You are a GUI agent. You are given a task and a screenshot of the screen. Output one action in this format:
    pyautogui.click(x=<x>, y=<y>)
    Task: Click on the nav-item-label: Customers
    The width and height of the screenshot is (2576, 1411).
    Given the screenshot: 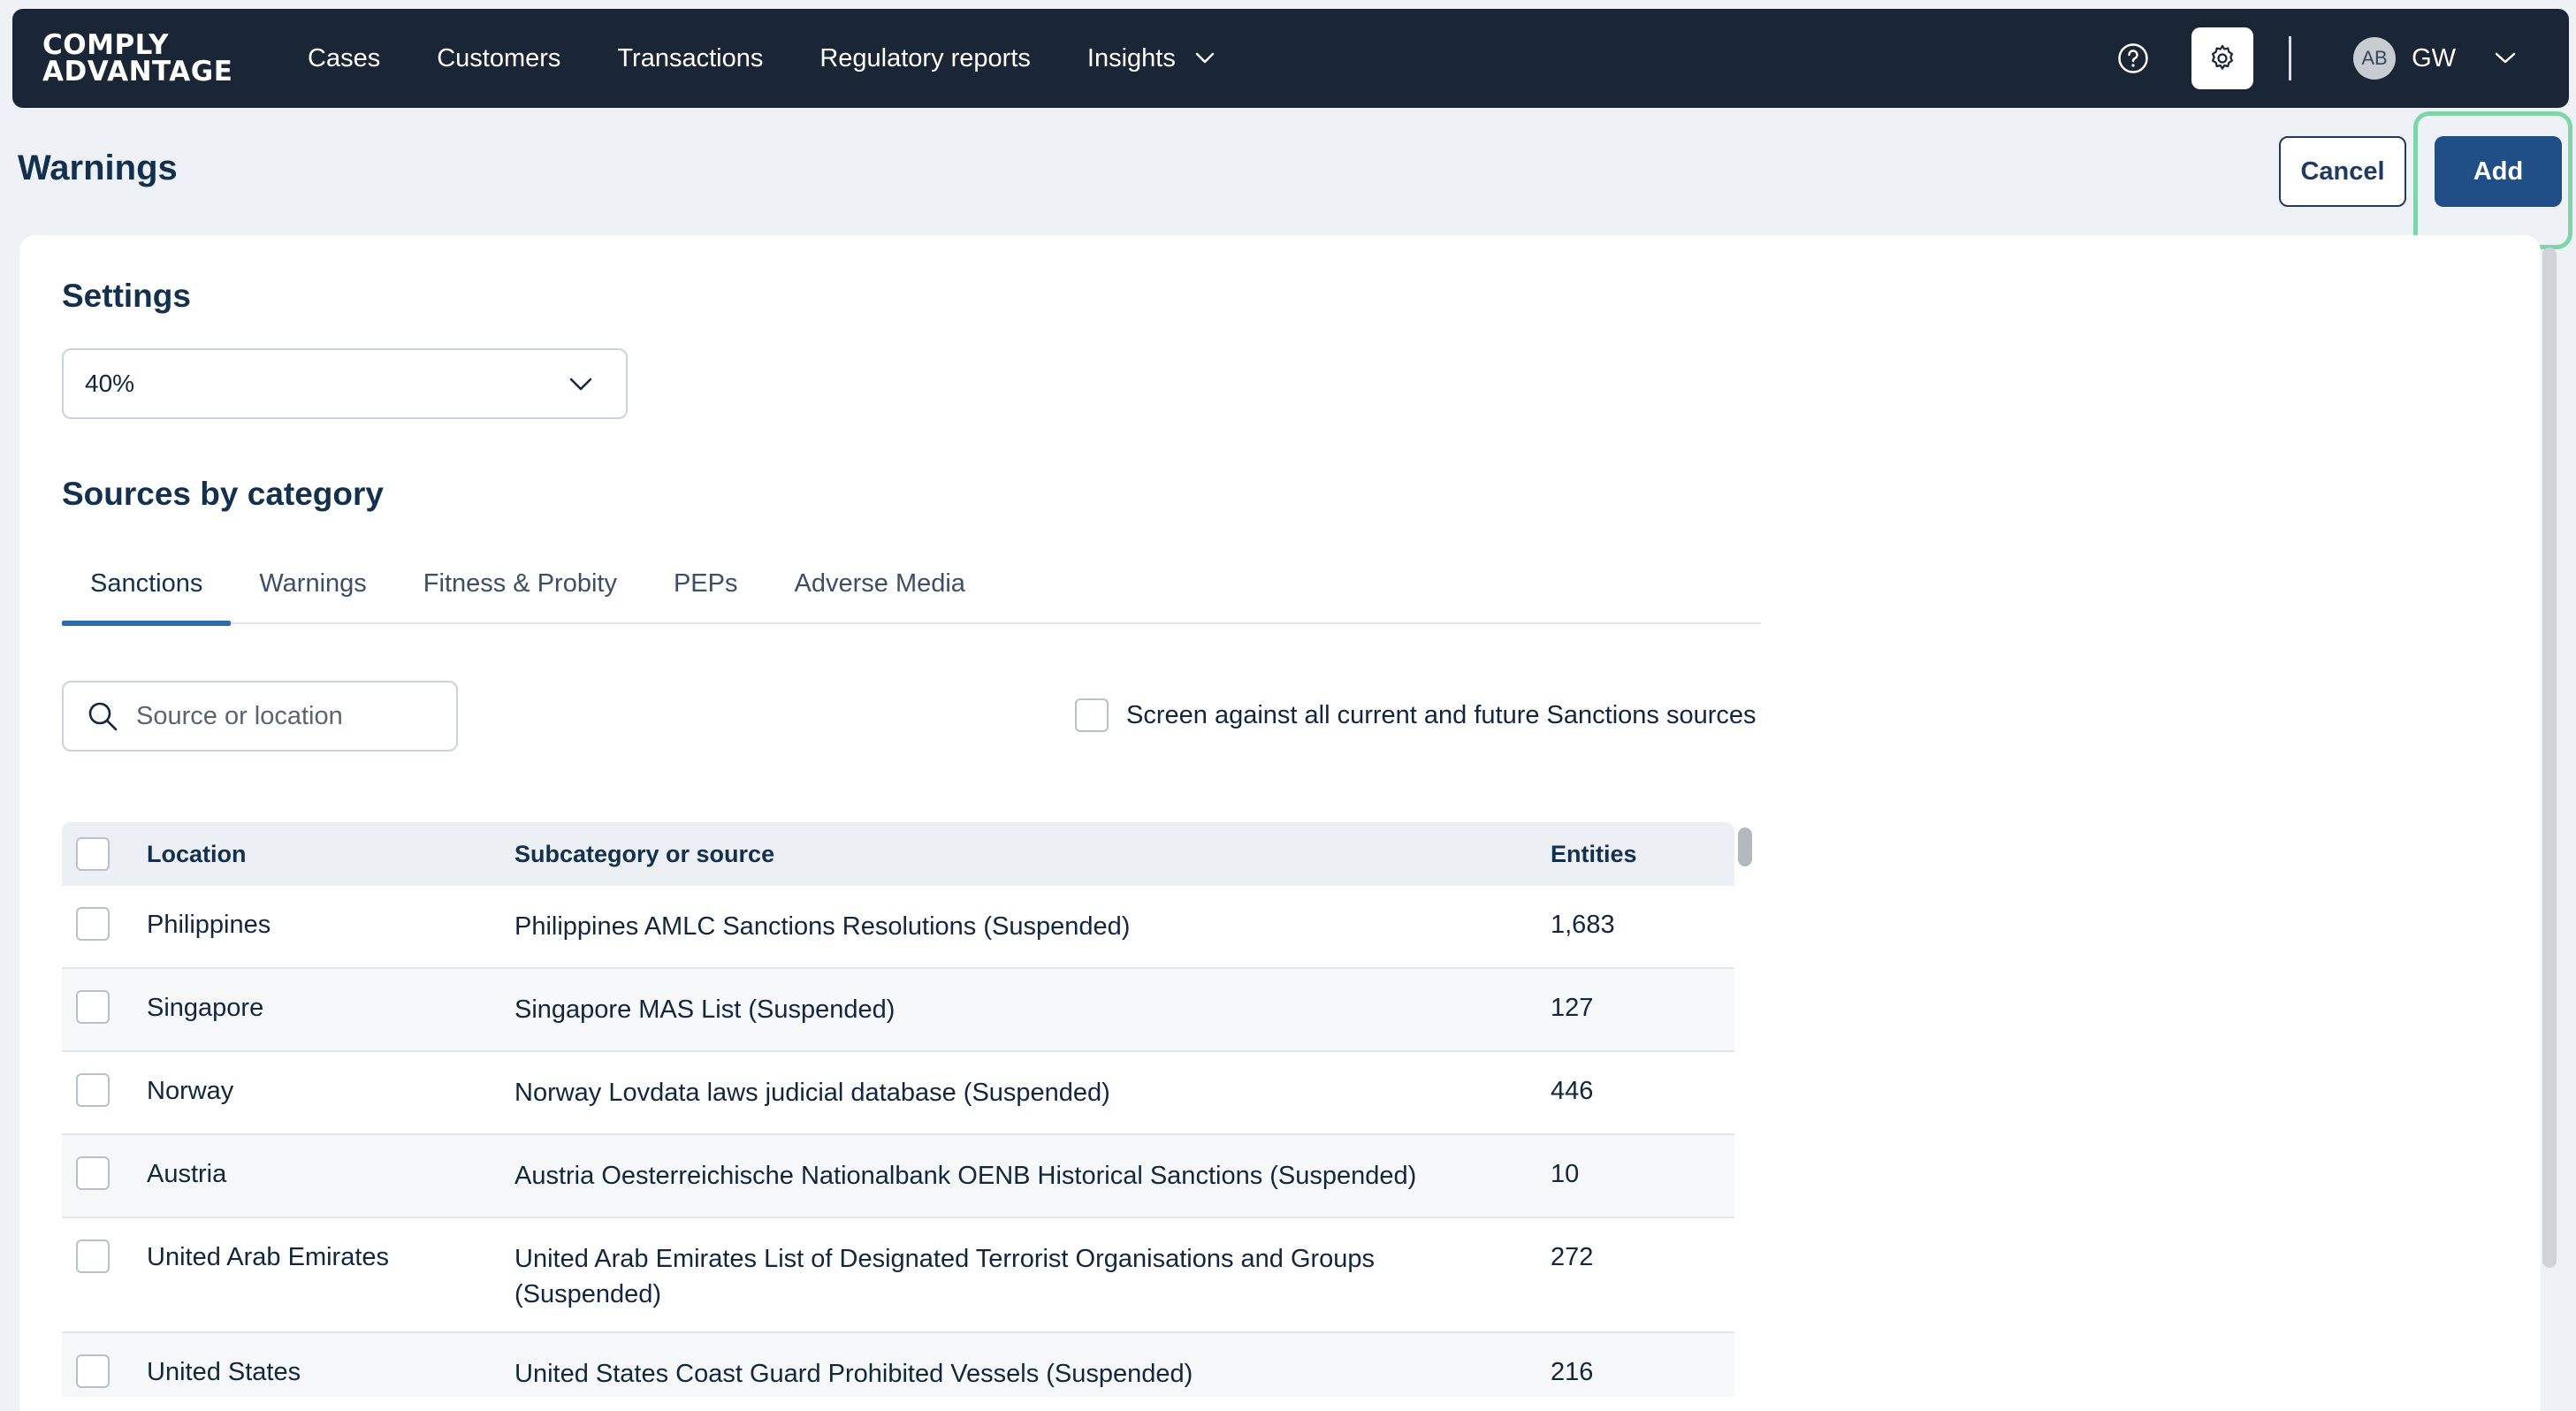 What is the action you would take?
    pyautogui.click(x=499, y=58)
    